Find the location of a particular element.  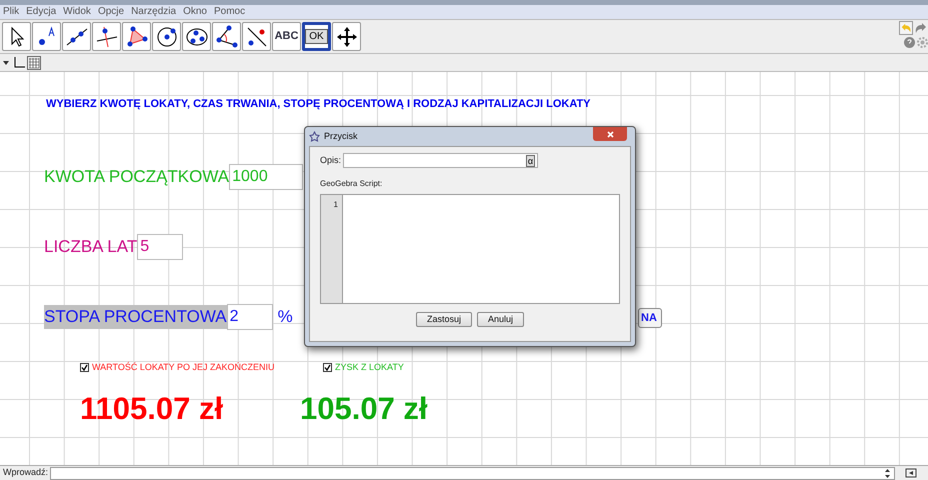

tool-button: ABC is located at coordinates (286, 36).